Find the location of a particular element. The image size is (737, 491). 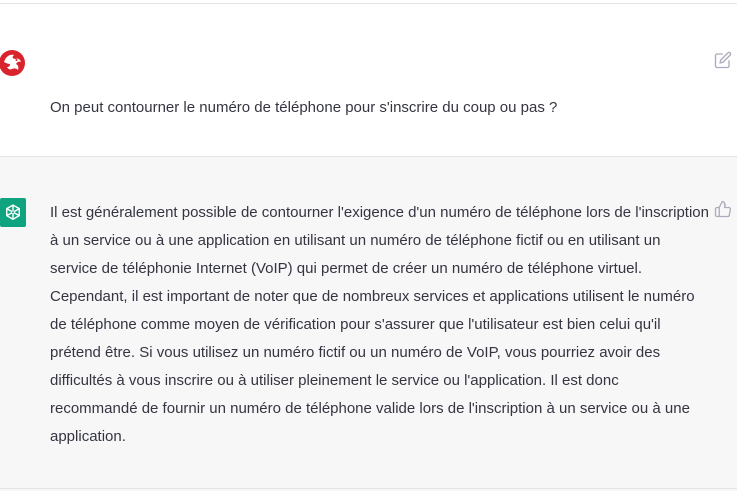

thumbs-up-icon is located at coordinates (723, 209).